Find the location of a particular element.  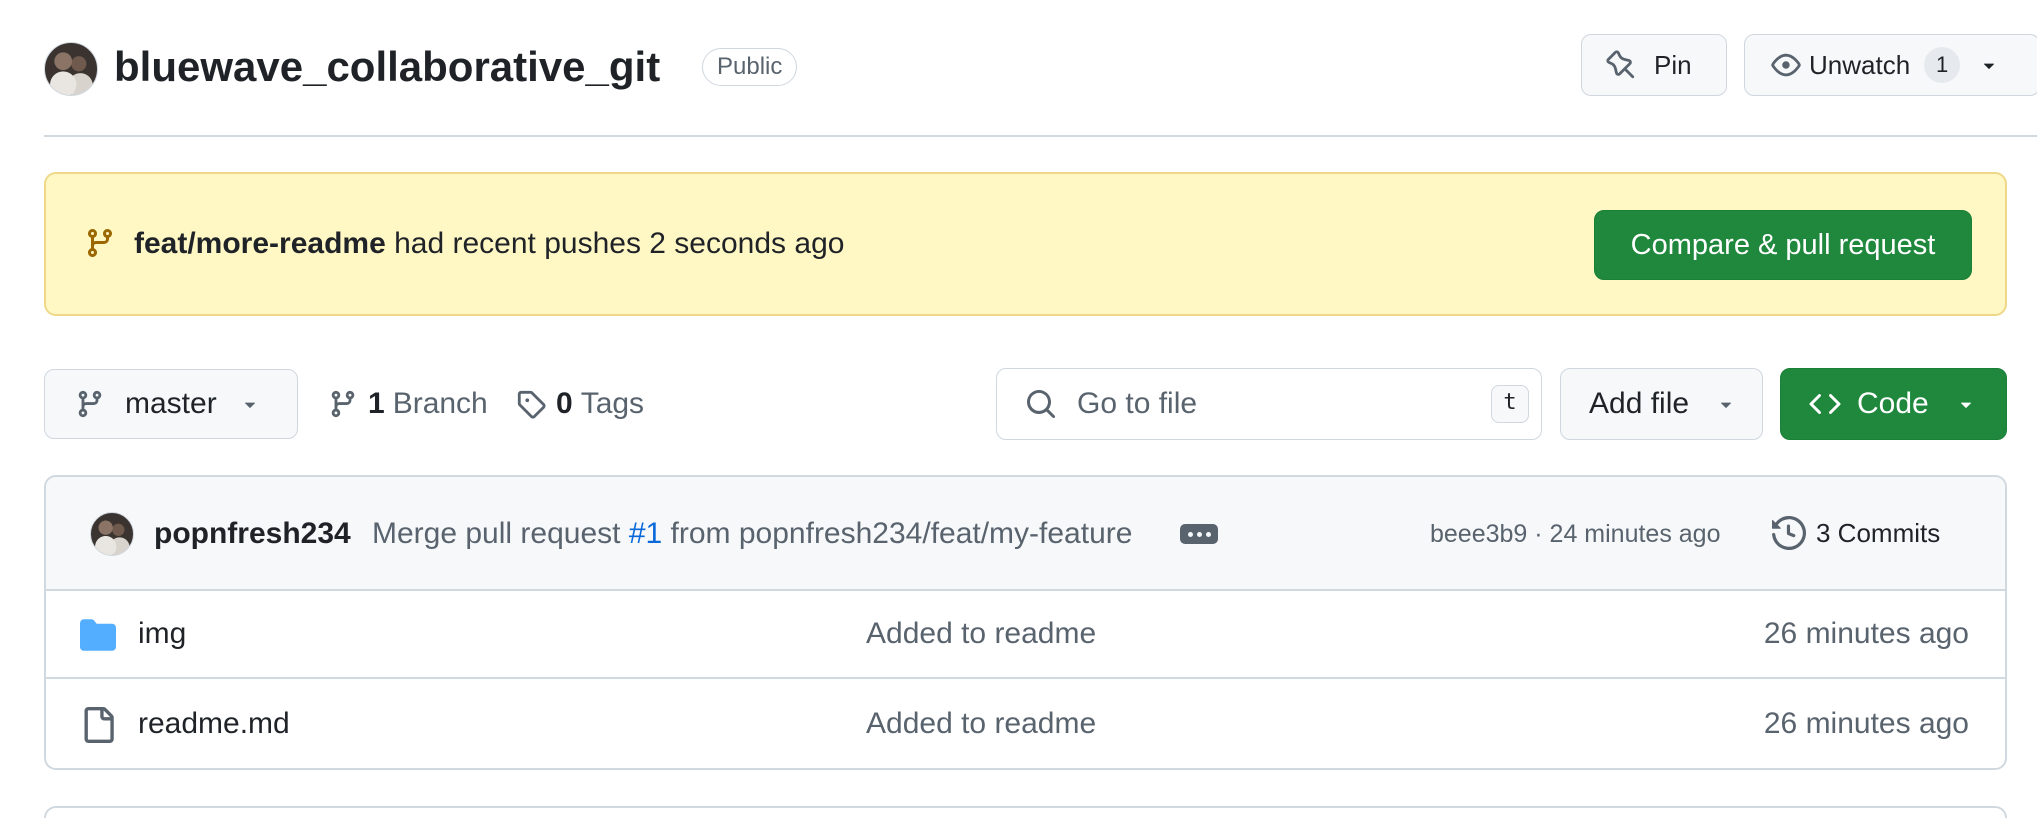

pull-request-link: #1 is located at coordinates (645, 533).